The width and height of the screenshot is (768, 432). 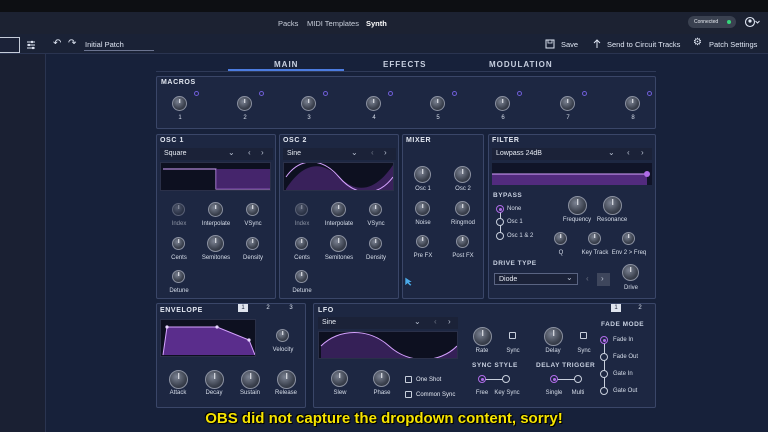 I want to click on osc2-index-knob, so click(x=301, y=209).